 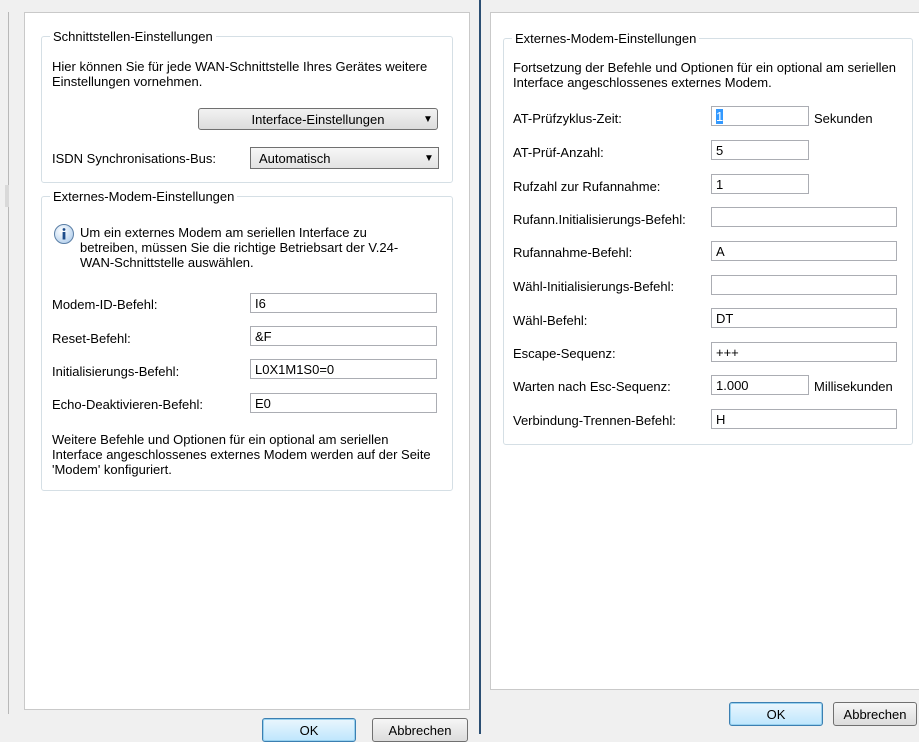 What do you see at coordinates (91, 338) in the screenshot?
I see `reset-command-label: Reset-Befehl:` at bounding box center [91, 338].